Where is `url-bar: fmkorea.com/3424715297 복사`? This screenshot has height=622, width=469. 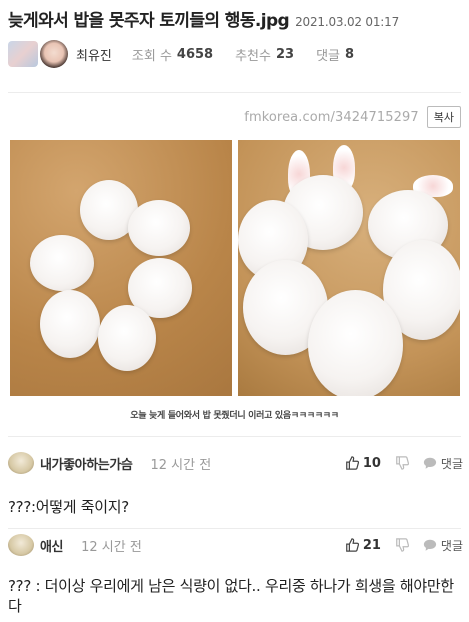
url-bar: fmkorea.com/3424715297 복사 is located at coordinates (352, 117).